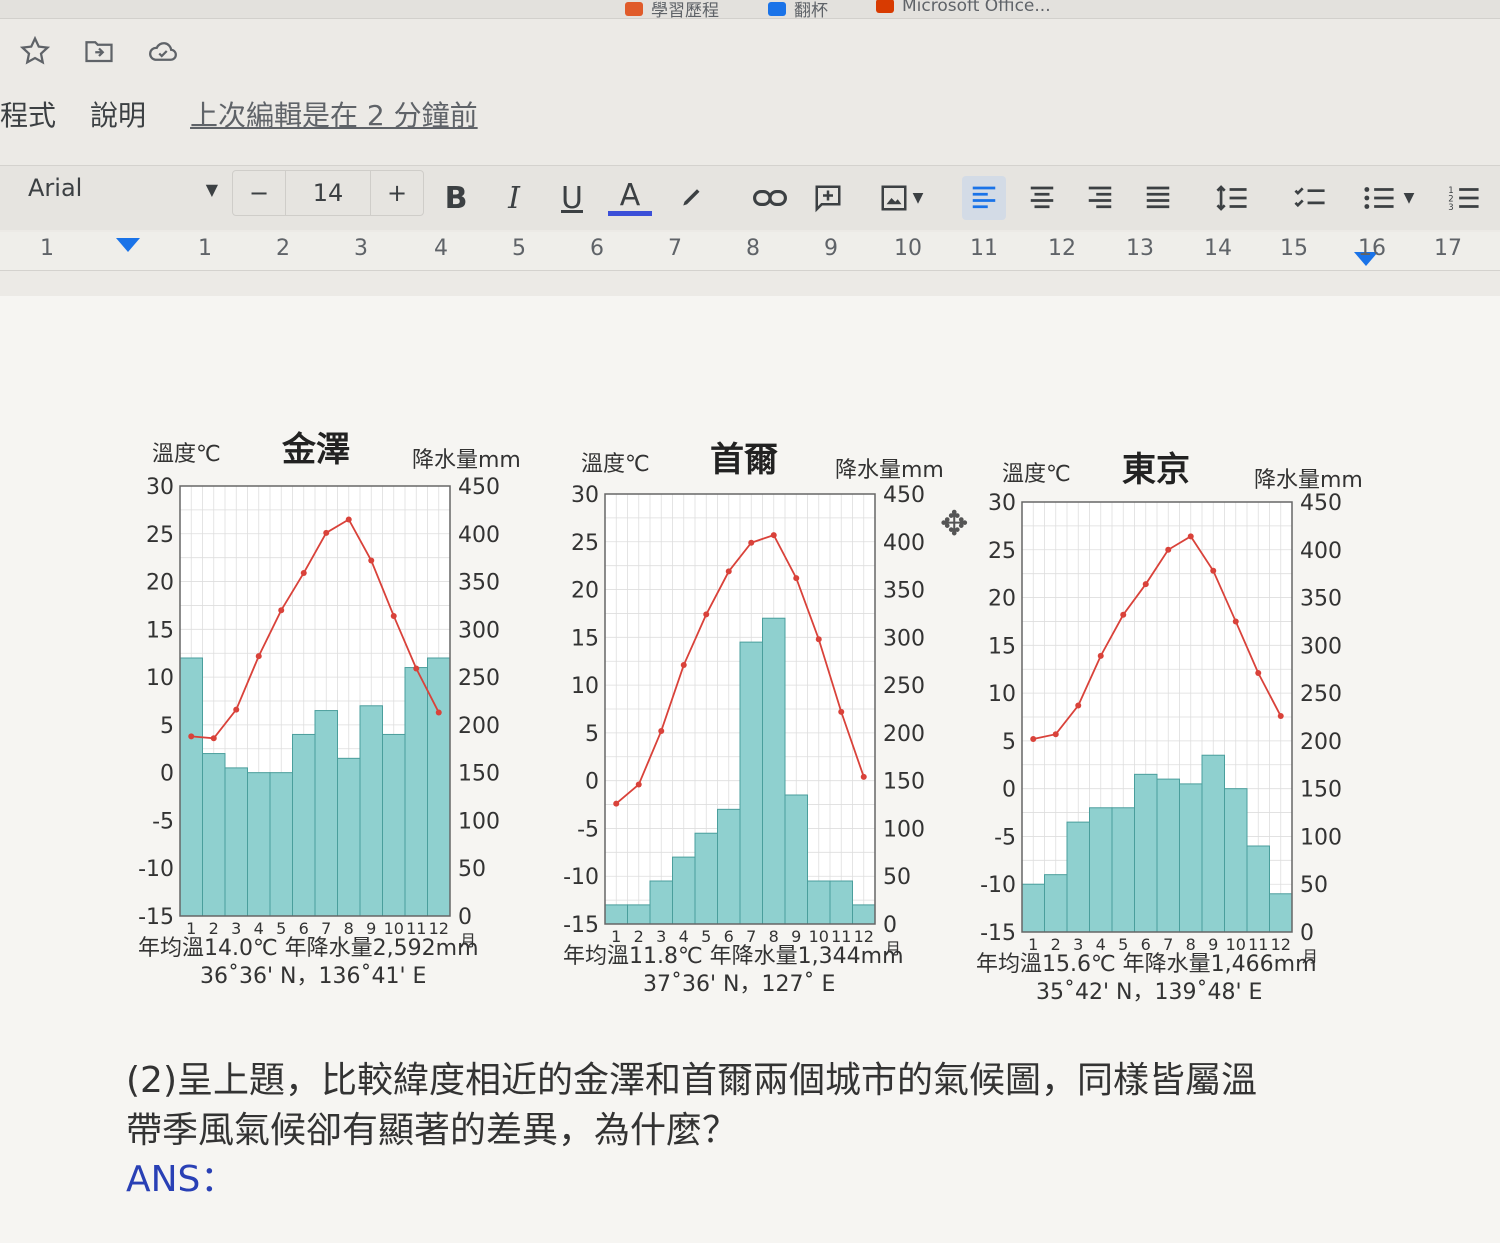 This screenshot has height=1243, width=1500. Describe the element at coordinates (1294, 248) in the screenshot. I see `ruler-number: 15` at that location.